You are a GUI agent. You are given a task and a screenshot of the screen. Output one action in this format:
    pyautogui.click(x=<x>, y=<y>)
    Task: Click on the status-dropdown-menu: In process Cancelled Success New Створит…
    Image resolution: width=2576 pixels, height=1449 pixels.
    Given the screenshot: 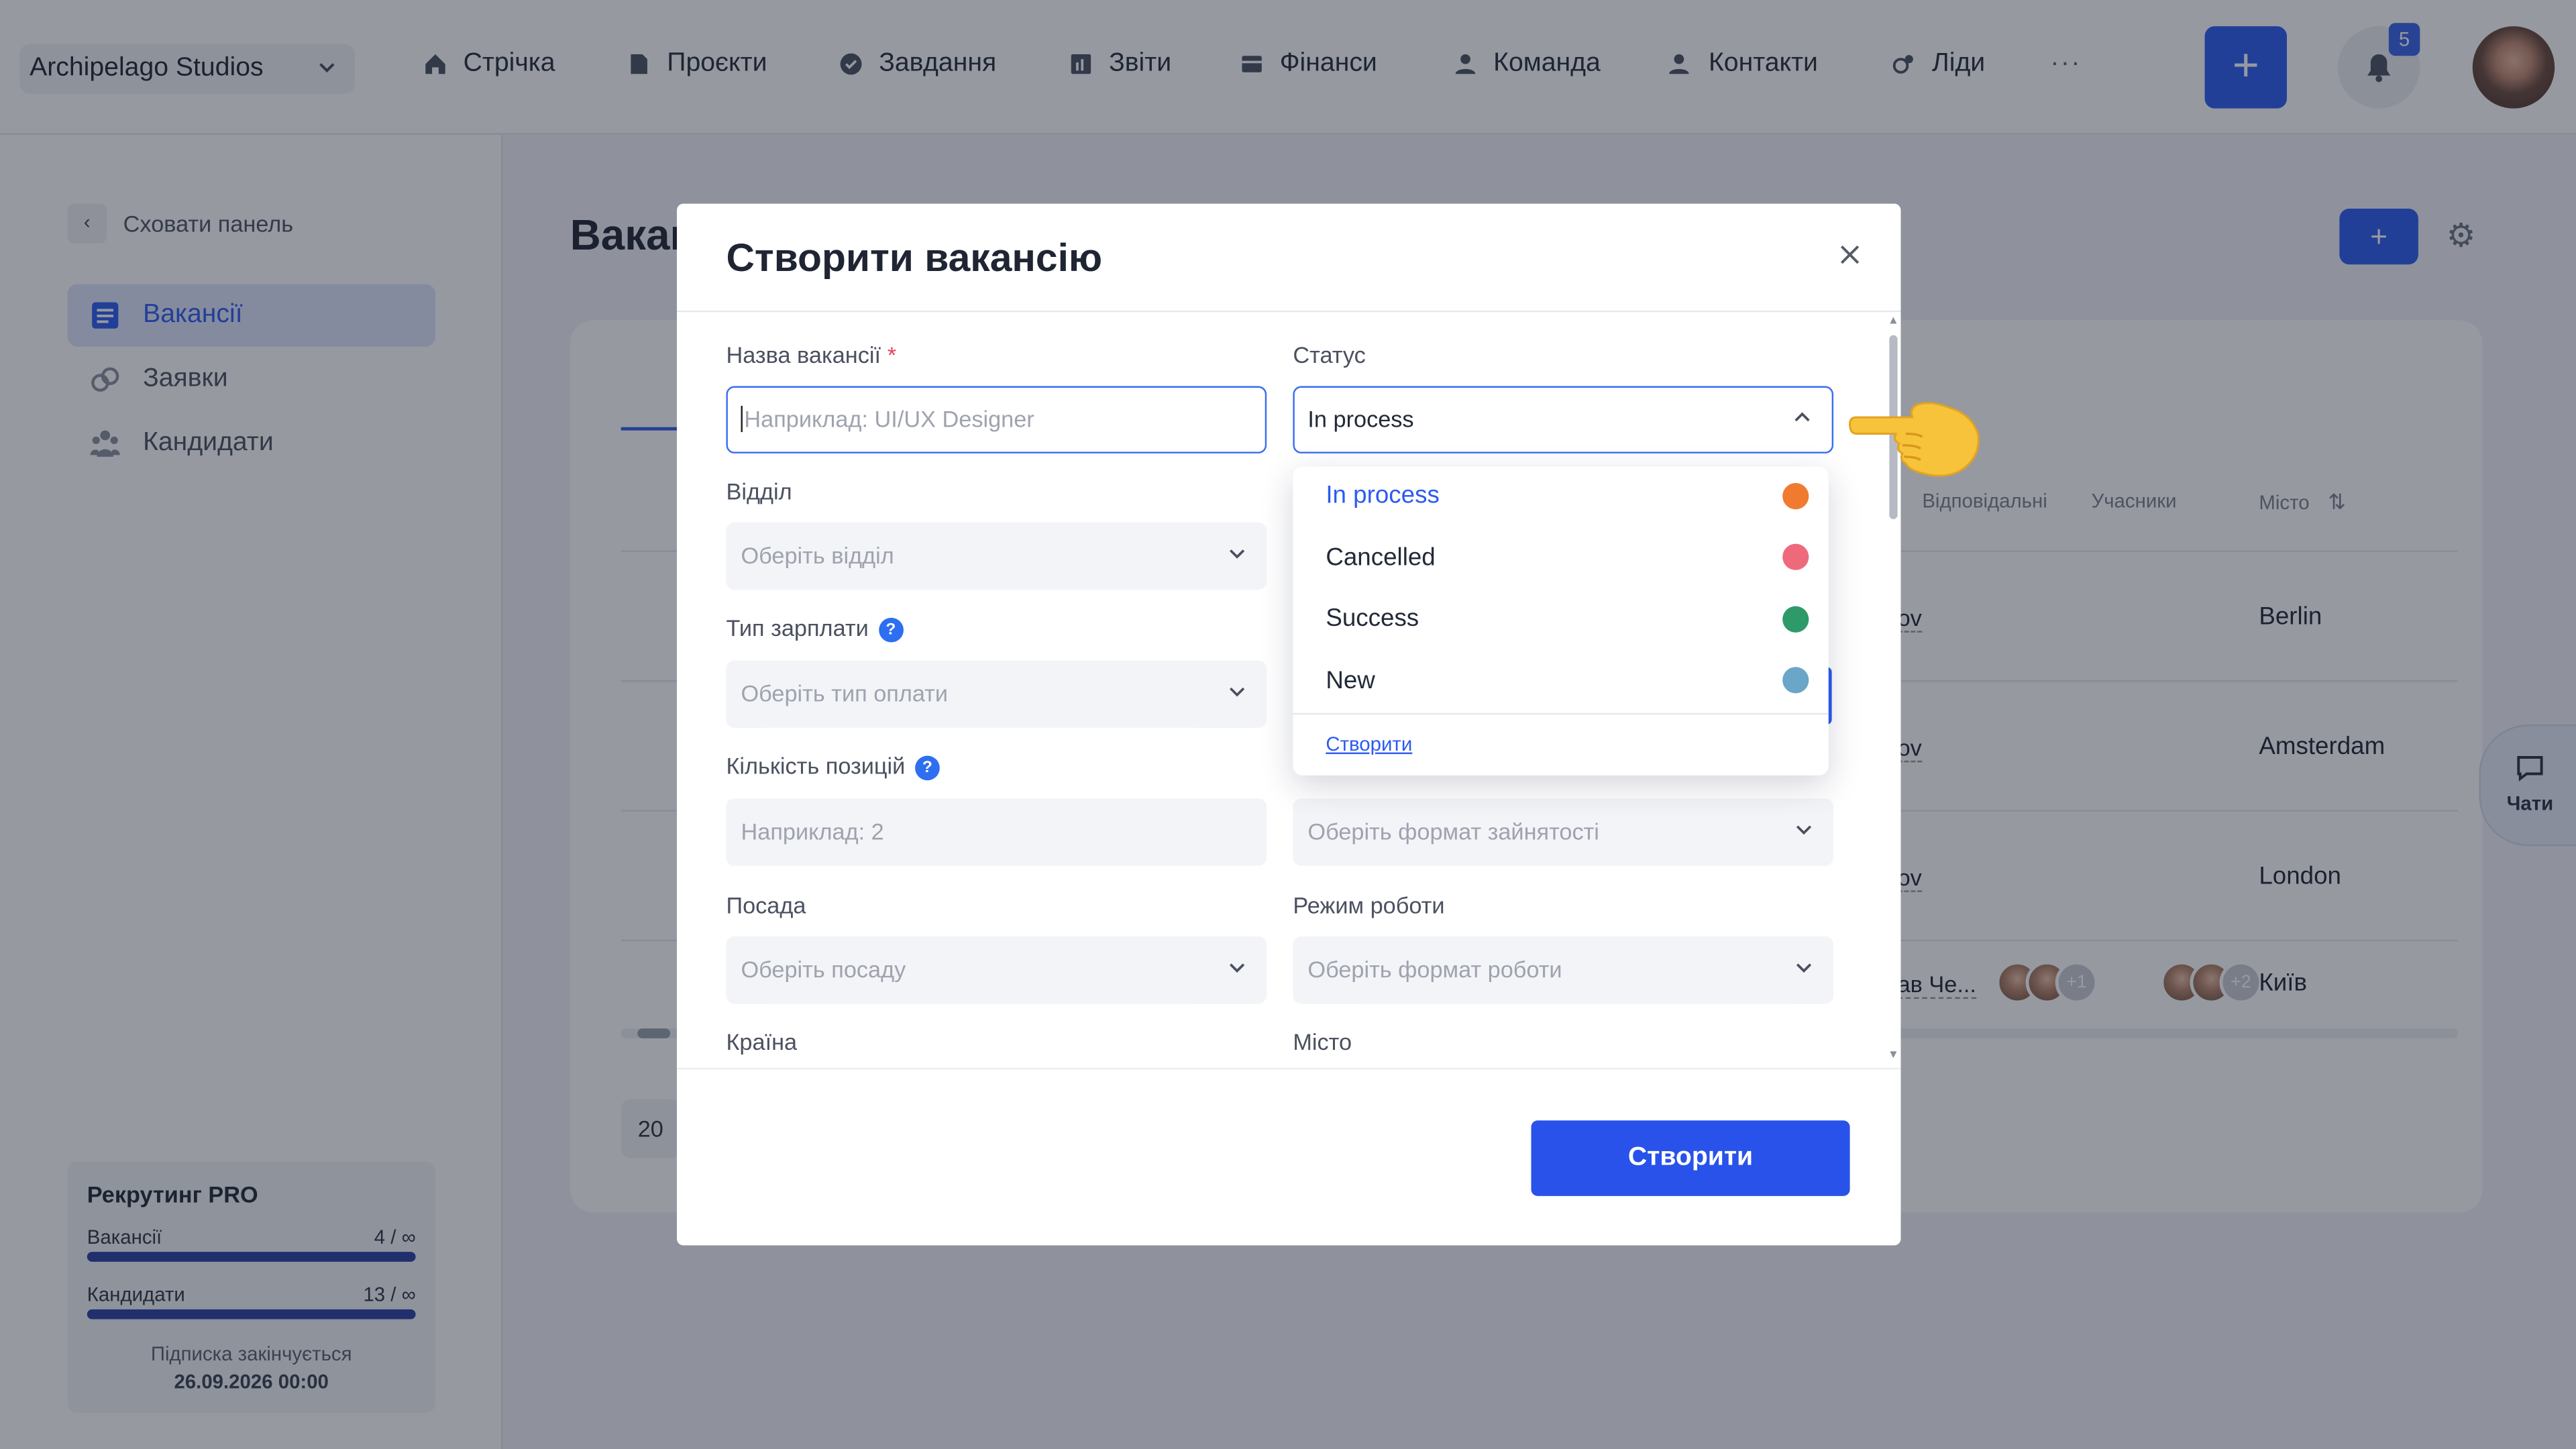 What is the action you would take?
    pyautogui.click(x=1561, y=620)
    